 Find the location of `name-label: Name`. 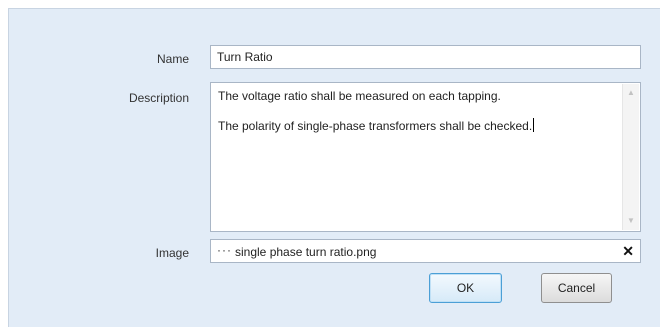

name-label: Name is located at coordinates (172, 59).